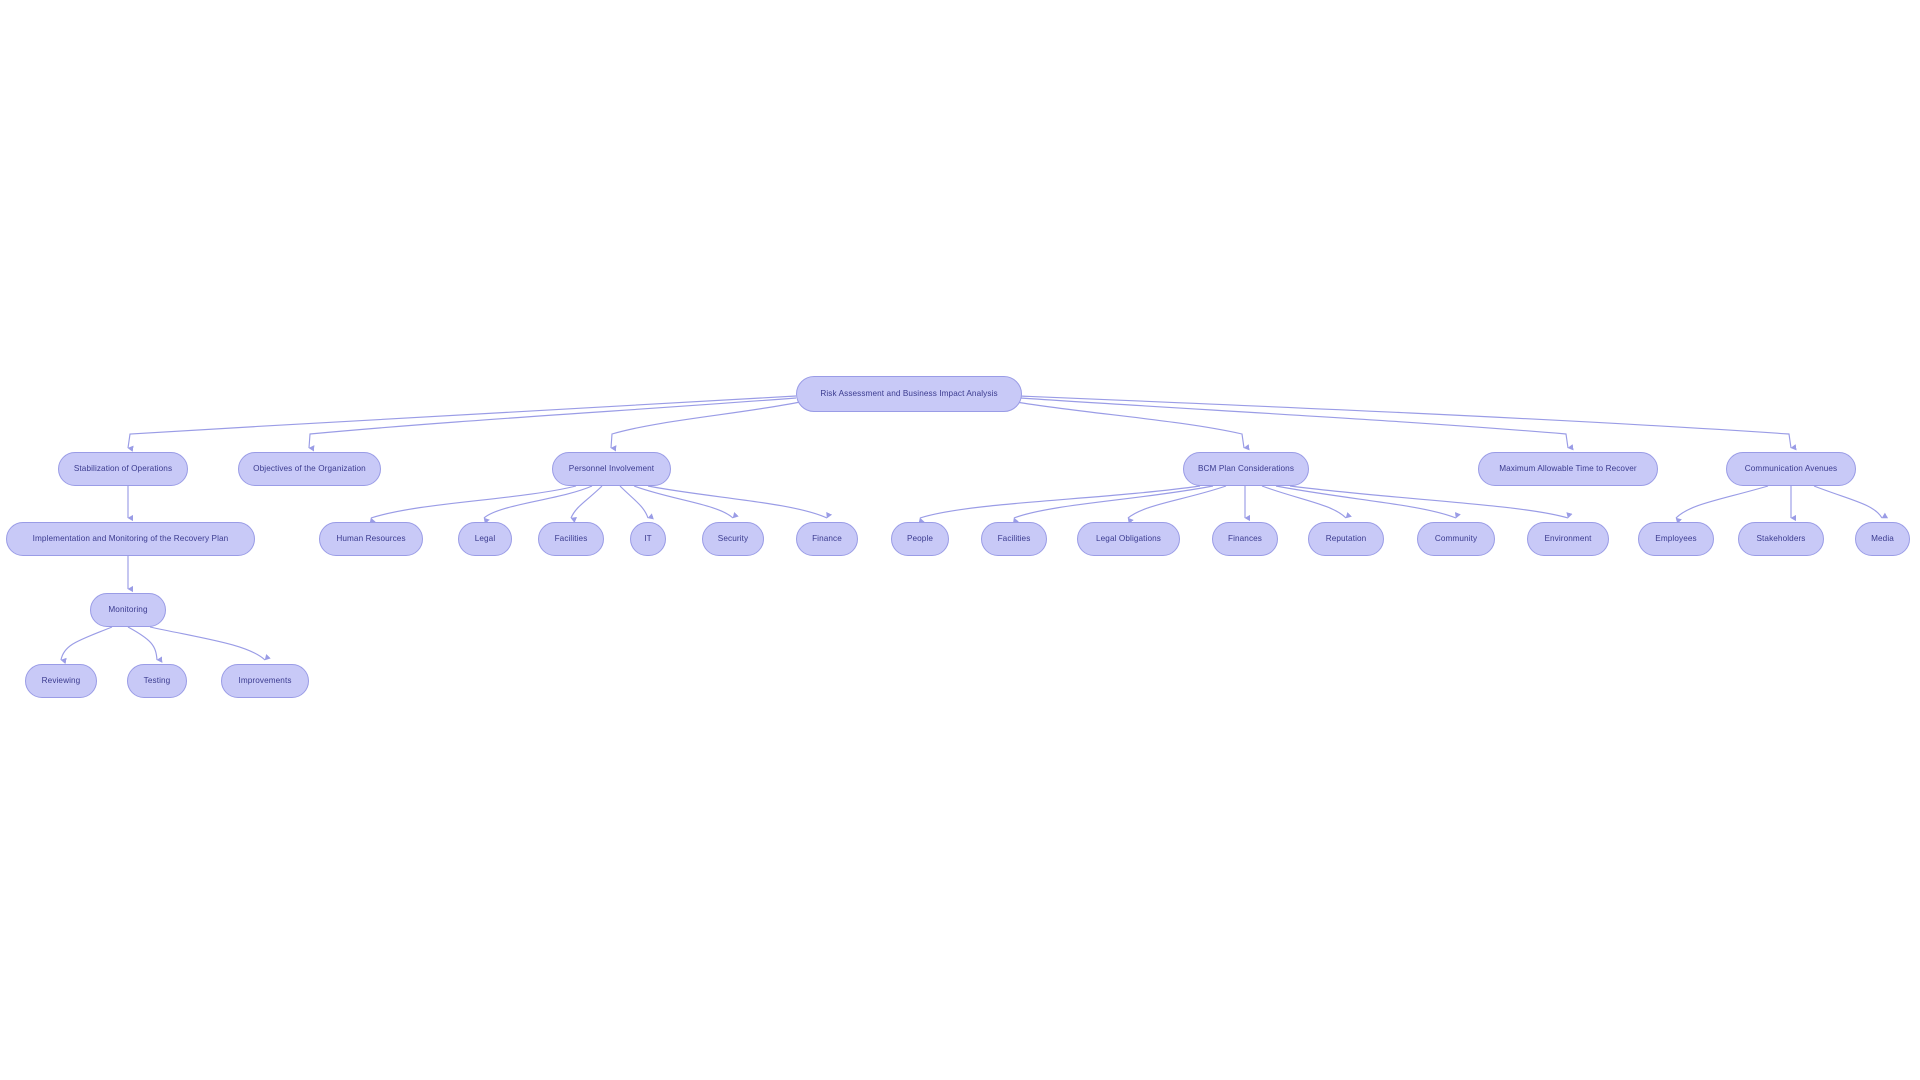  I want to click on node-label-testing: Testing, so click(157, 680).